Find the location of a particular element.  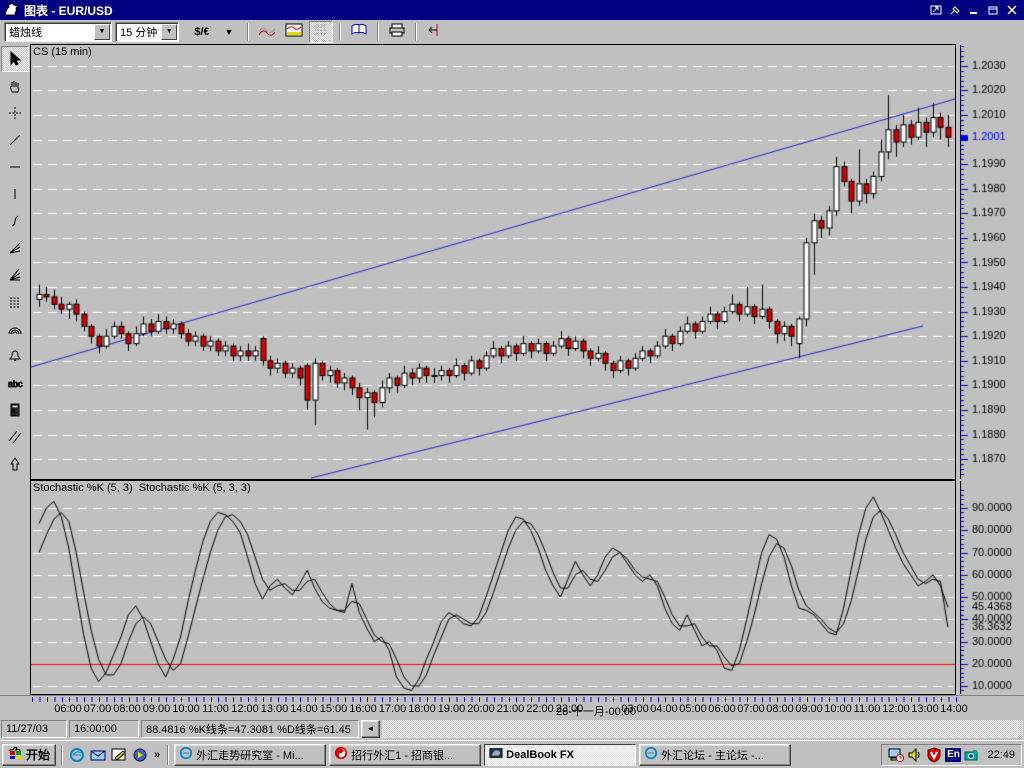

indicator-wave-button is located at coordinates (267, 31).